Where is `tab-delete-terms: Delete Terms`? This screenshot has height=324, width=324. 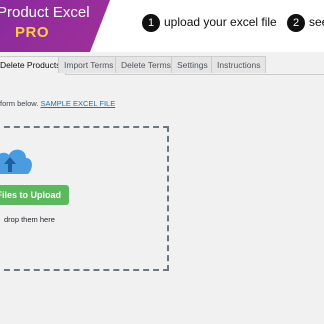 tab-delete-terms: Delete Terms is located at coordinates (146, 64).